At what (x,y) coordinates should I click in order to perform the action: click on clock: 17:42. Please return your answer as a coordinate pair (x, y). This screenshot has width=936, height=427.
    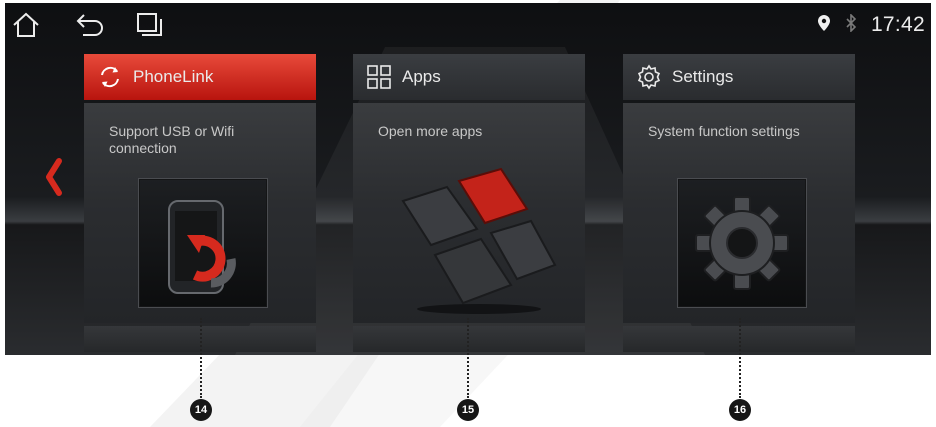
    Looking at the image, I should click on (897, 24).